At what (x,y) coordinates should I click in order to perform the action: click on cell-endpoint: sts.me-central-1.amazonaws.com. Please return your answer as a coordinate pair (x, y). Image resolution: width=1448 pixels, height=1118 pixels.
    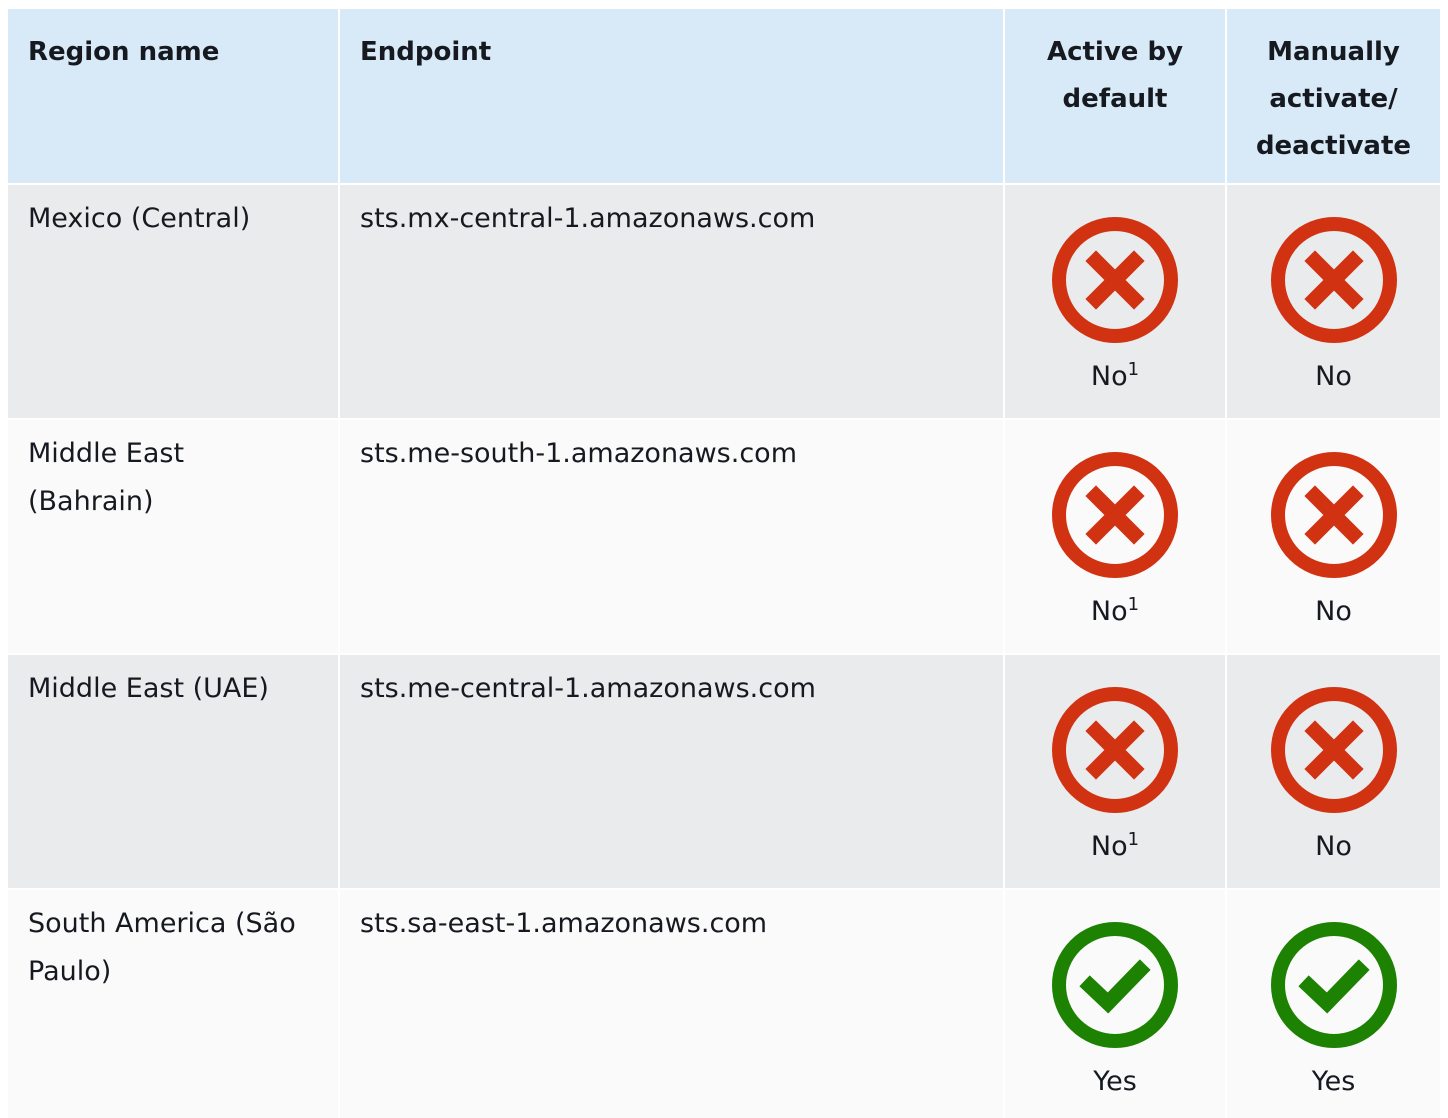
    Looking at the image, I should click on (671, 772).